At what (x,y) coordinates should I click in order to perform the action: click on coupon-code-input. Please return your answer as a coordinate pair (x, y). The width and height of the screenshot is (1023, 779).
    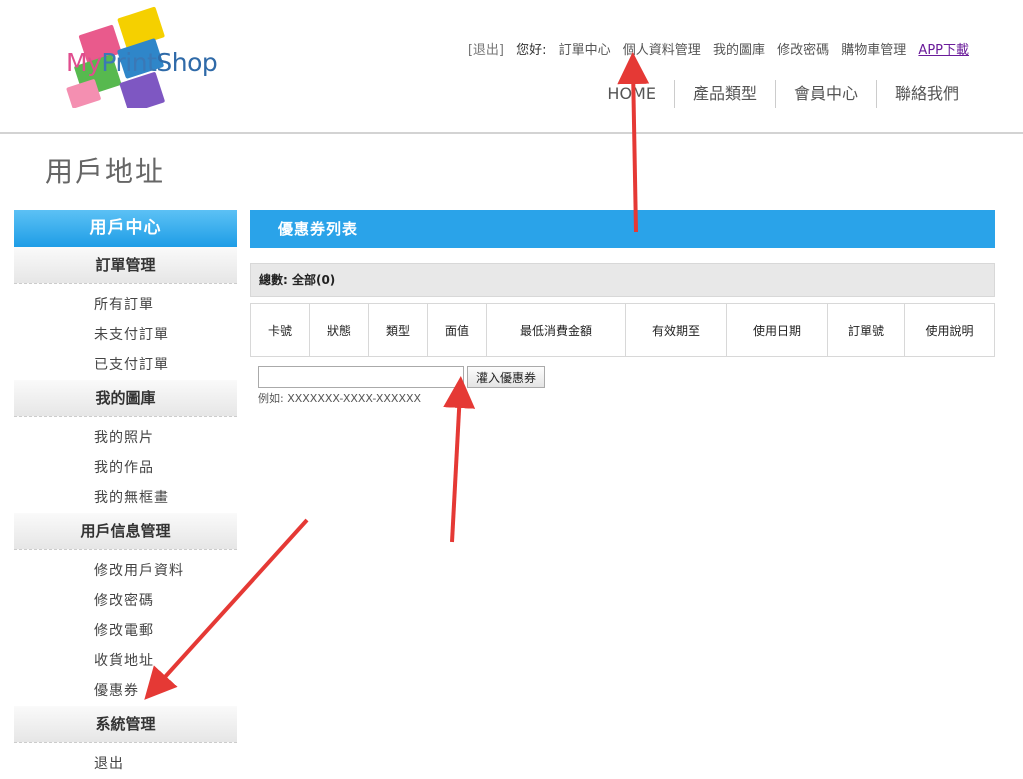
    Looking at the image, I should click on (361, 377).